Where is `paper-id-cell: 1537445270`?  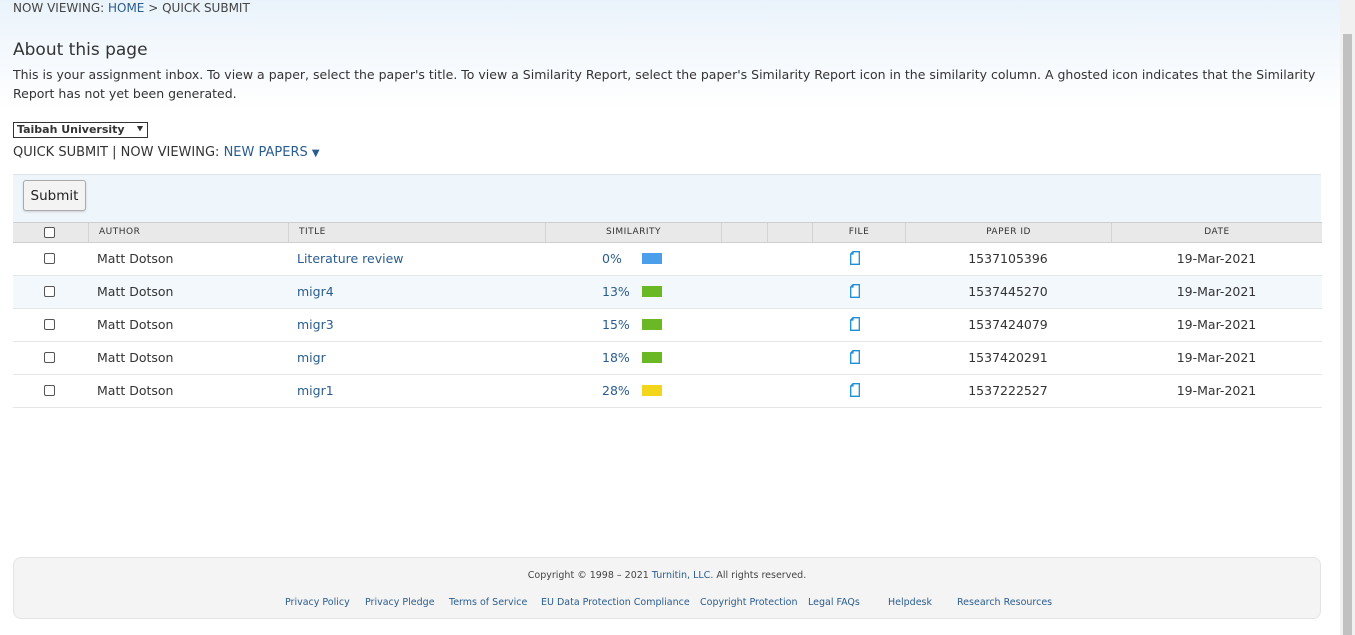
paper-id-cell: 1537445270 is located at coordinates (1008, 291).